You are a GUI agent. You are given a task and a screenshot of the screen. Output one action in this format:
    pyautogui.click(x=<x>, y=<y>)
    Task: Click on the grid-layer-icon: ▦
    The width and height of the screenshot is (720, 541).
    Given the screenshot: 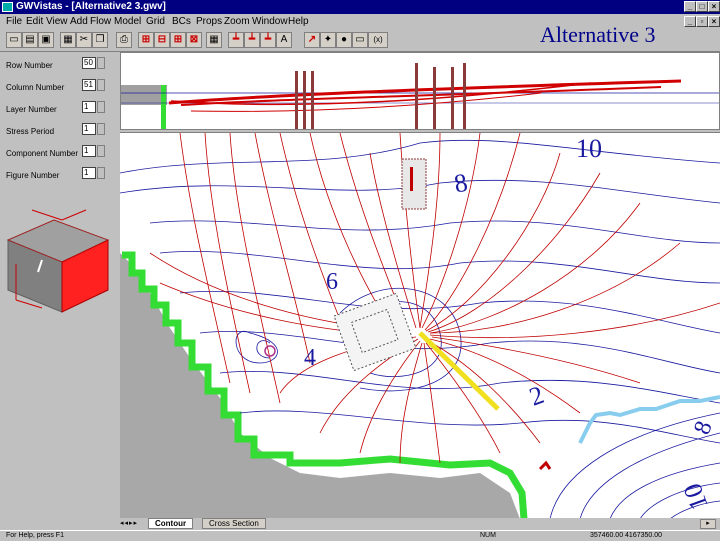 What is the action you would take?
    pyautogui.click(x=214, y=40)
    